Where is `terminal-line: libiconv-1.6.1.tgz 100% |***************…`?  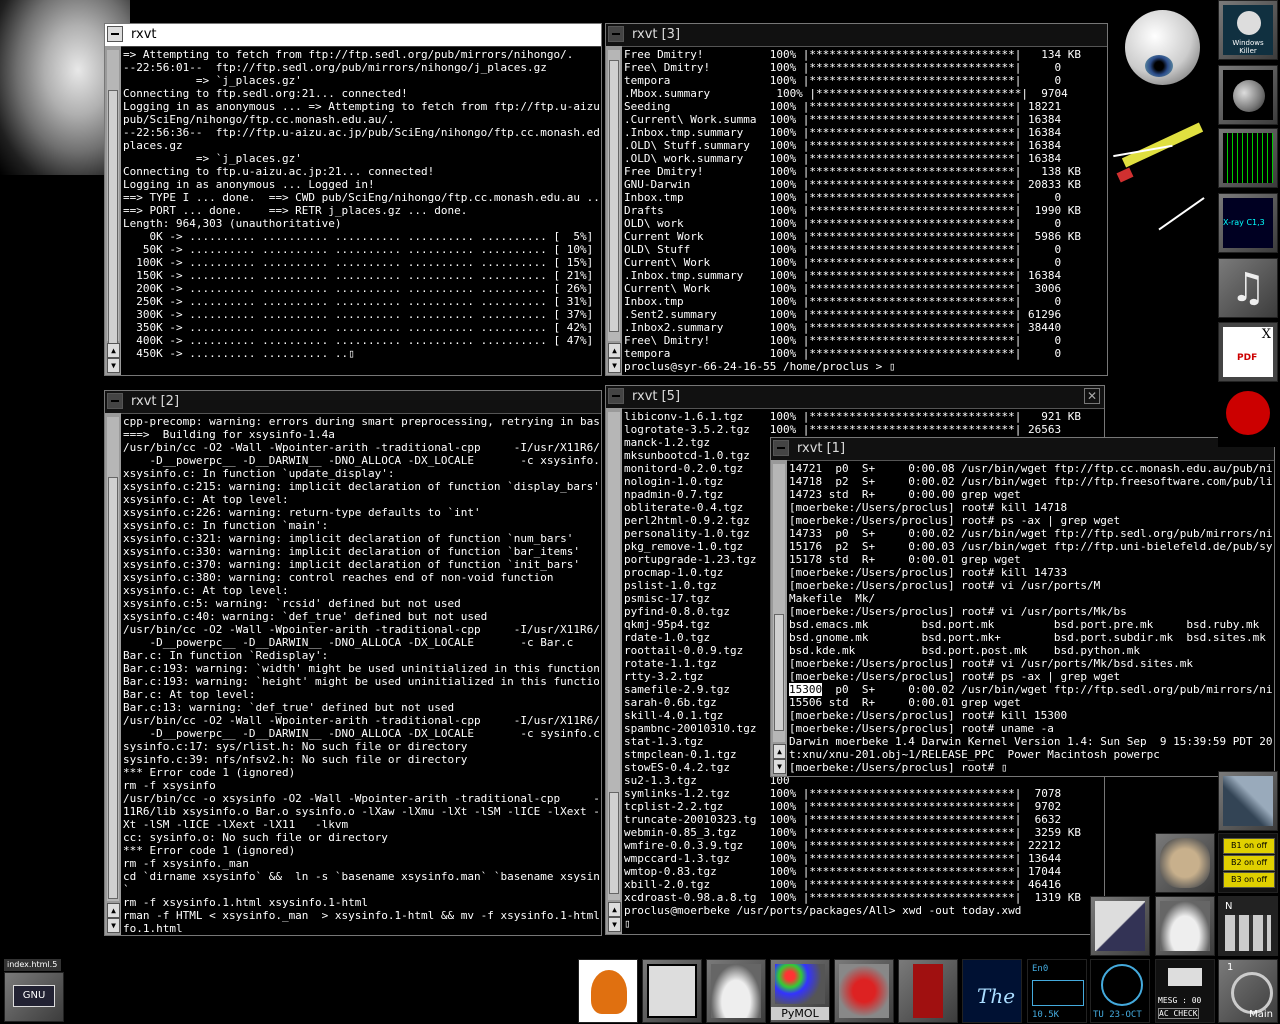
terminal-line: libiconv-1.6.1.tgz 100% |***************… is located at coordinates (863, 416).